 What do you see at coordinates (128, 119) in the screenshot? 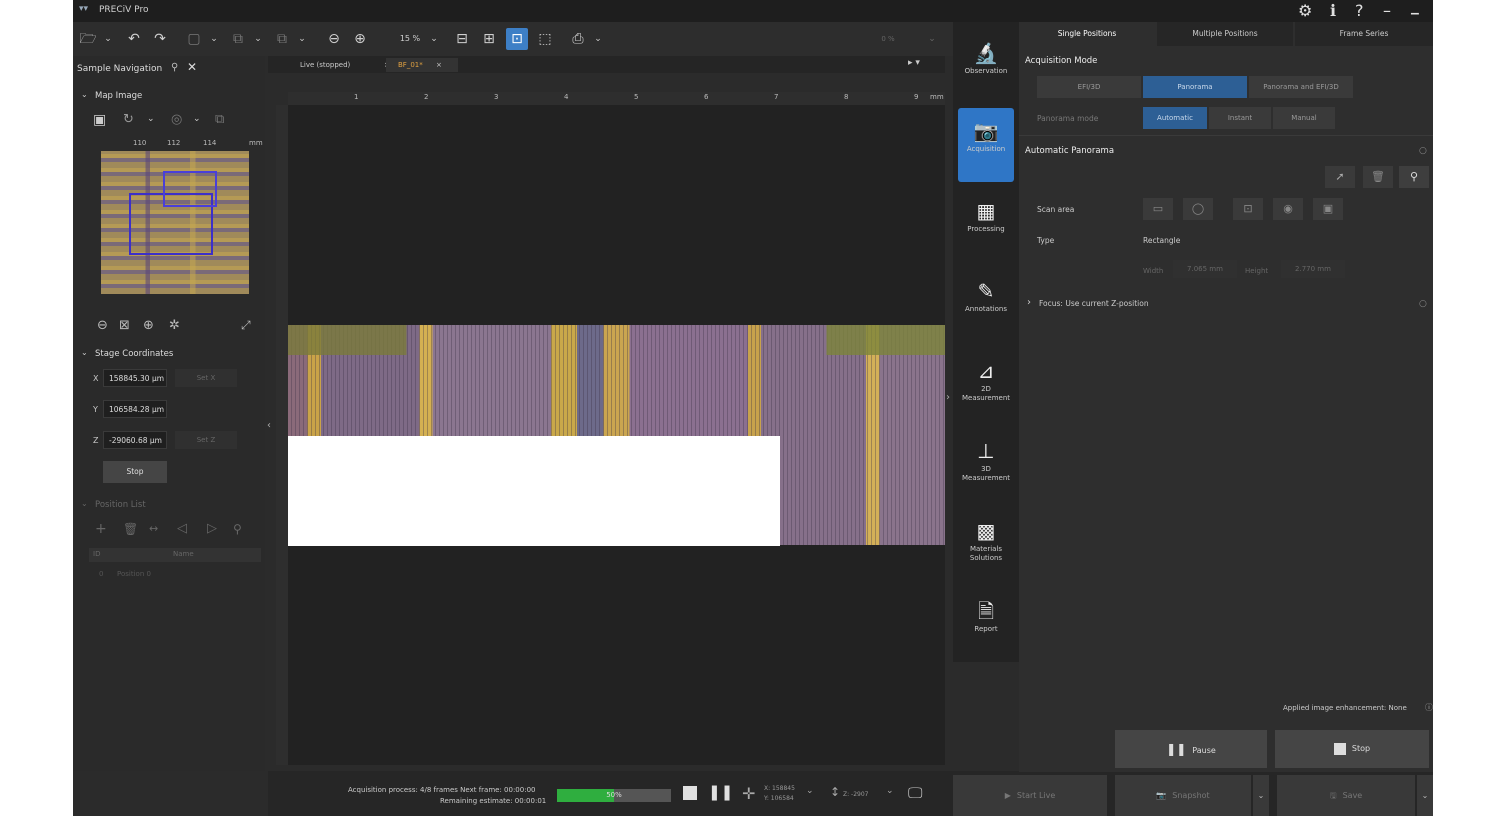
I see `refresh-icon: ↻` at bounding box center [128, 119].